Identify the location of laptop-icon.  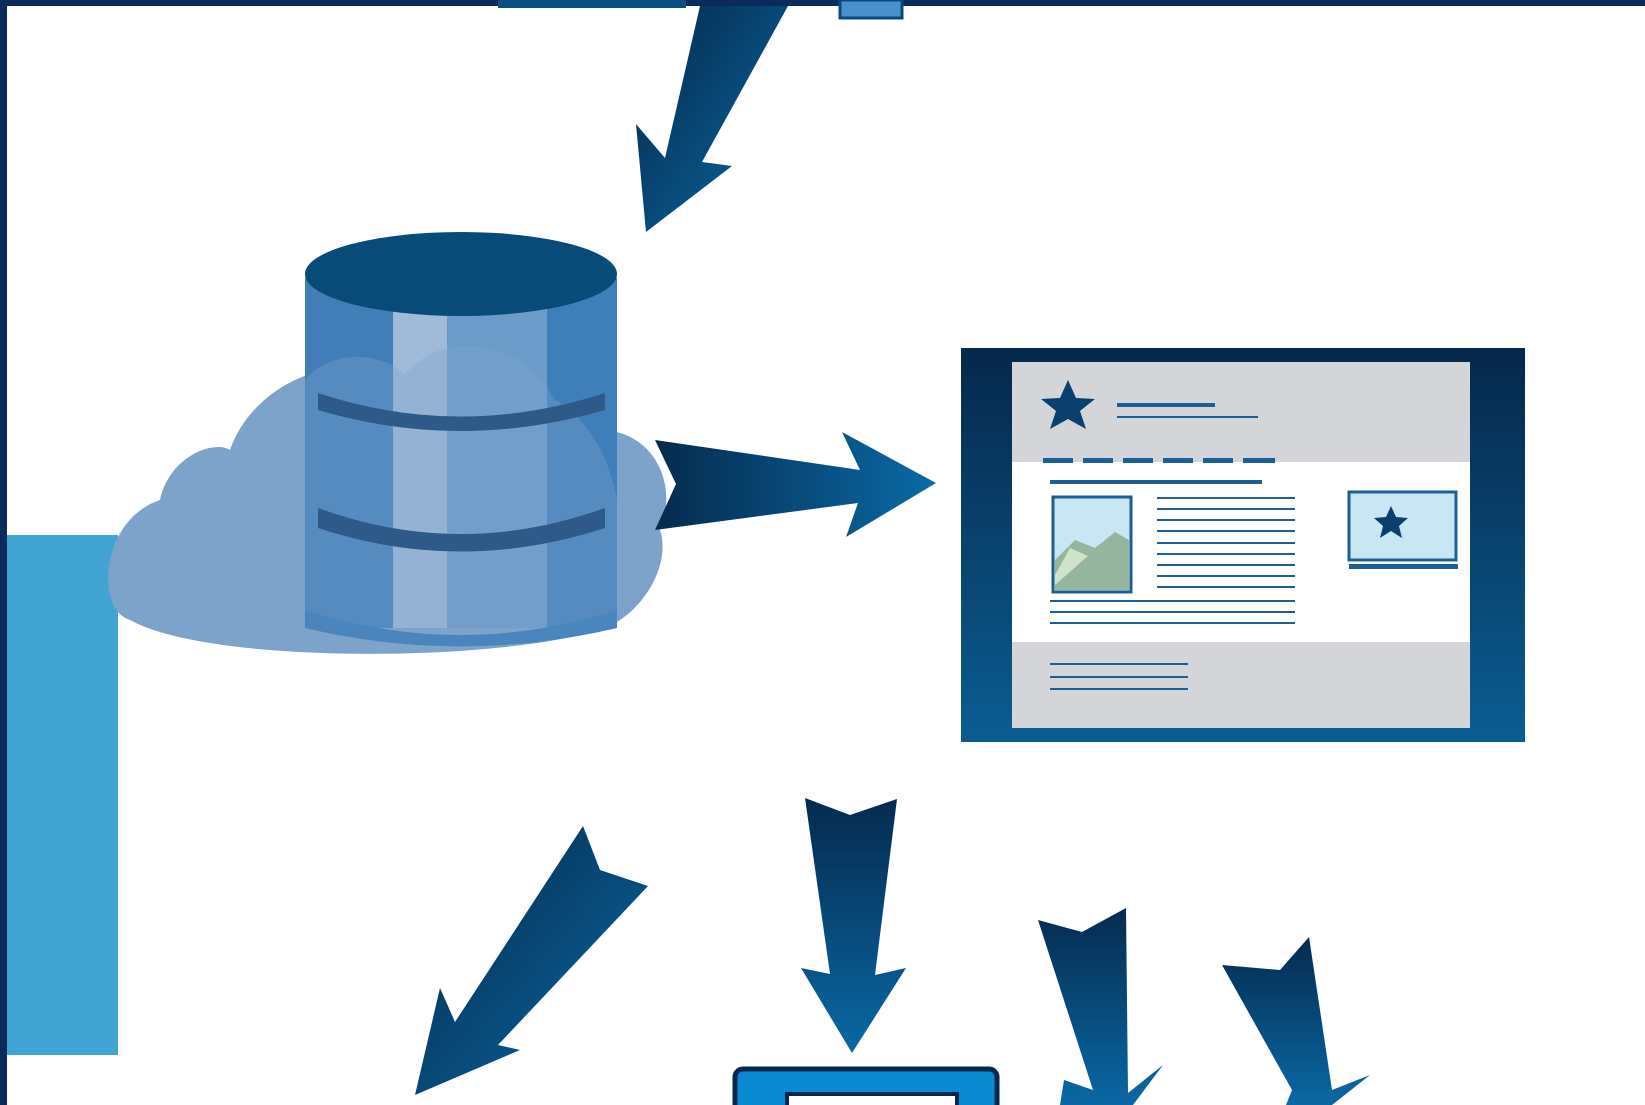
(866, 1085).